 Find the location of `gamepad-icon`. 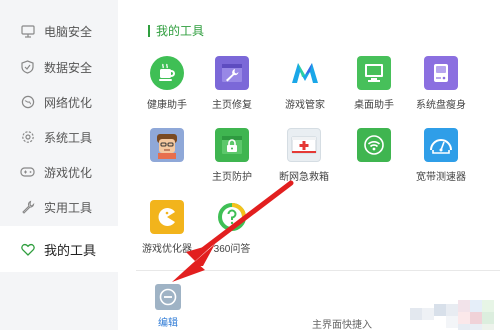

gamepad-icon is located at coordinates (27, 172).